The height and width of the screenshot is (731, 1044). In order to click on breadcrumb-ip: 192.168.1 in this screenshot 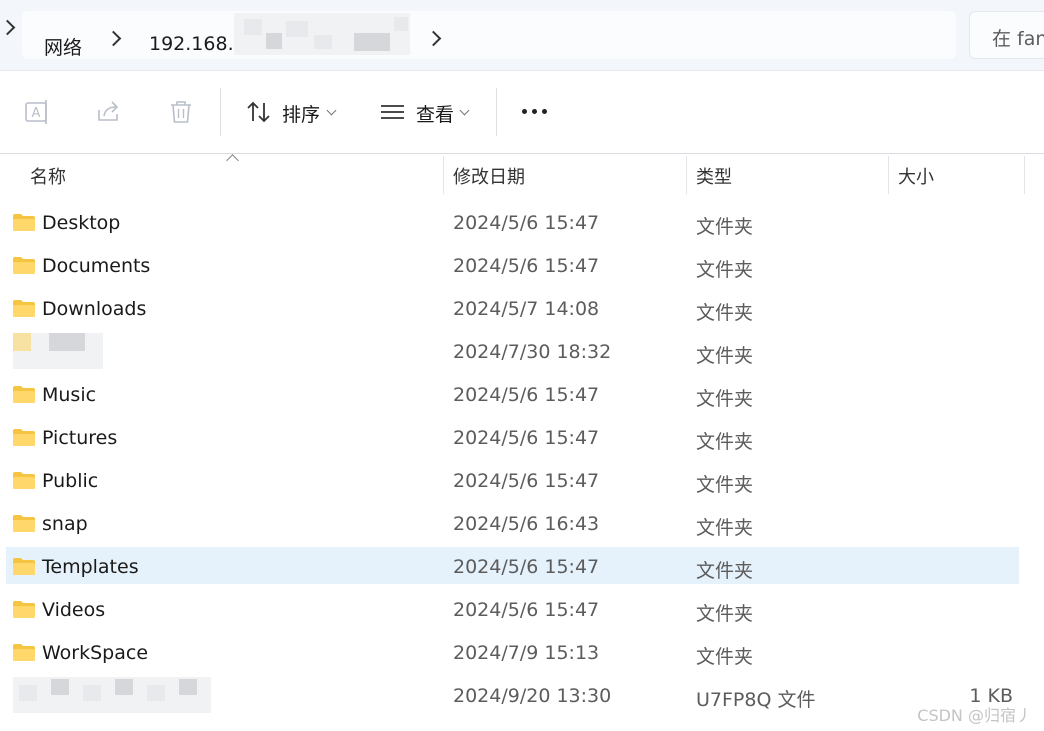, I will do `click(197, 44)`.